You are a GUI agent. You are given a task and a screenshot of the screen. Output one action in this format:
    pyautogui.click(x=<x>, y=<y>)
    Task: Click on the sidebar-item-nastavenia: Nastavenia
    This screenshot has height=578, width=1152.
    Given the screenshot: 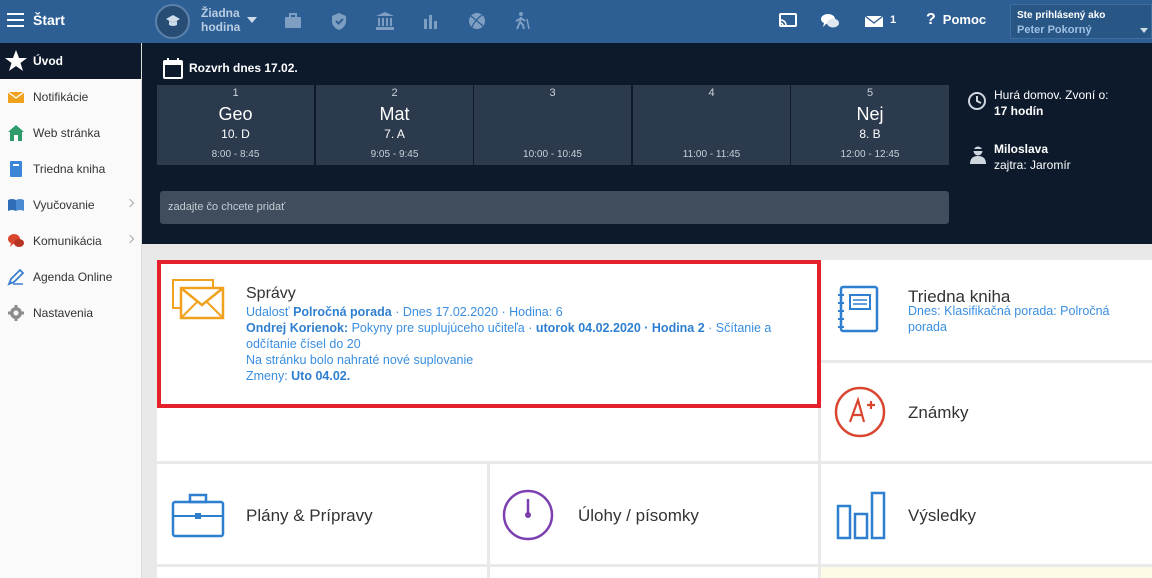 What is the action you would take?
    pyautogui.click(x=70, y=313)
    